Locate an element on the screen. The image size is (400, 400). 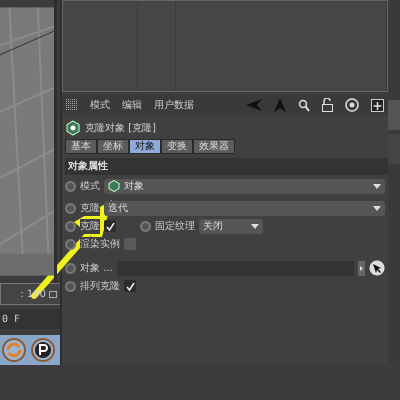
section-title: 对象属性 is located at coordinates (226, 166).